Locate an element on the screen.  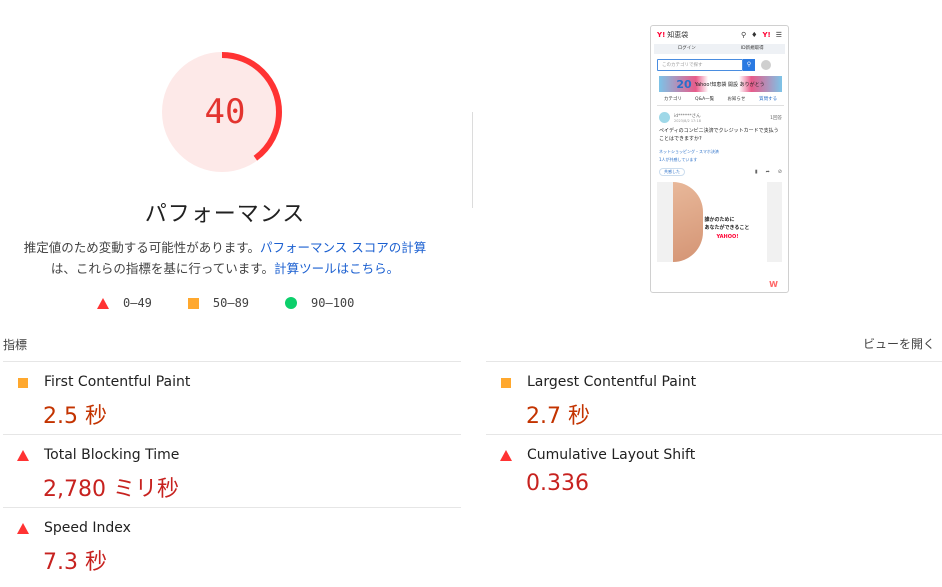
legend-range: 0–49 is located at coordinates (137, 303).